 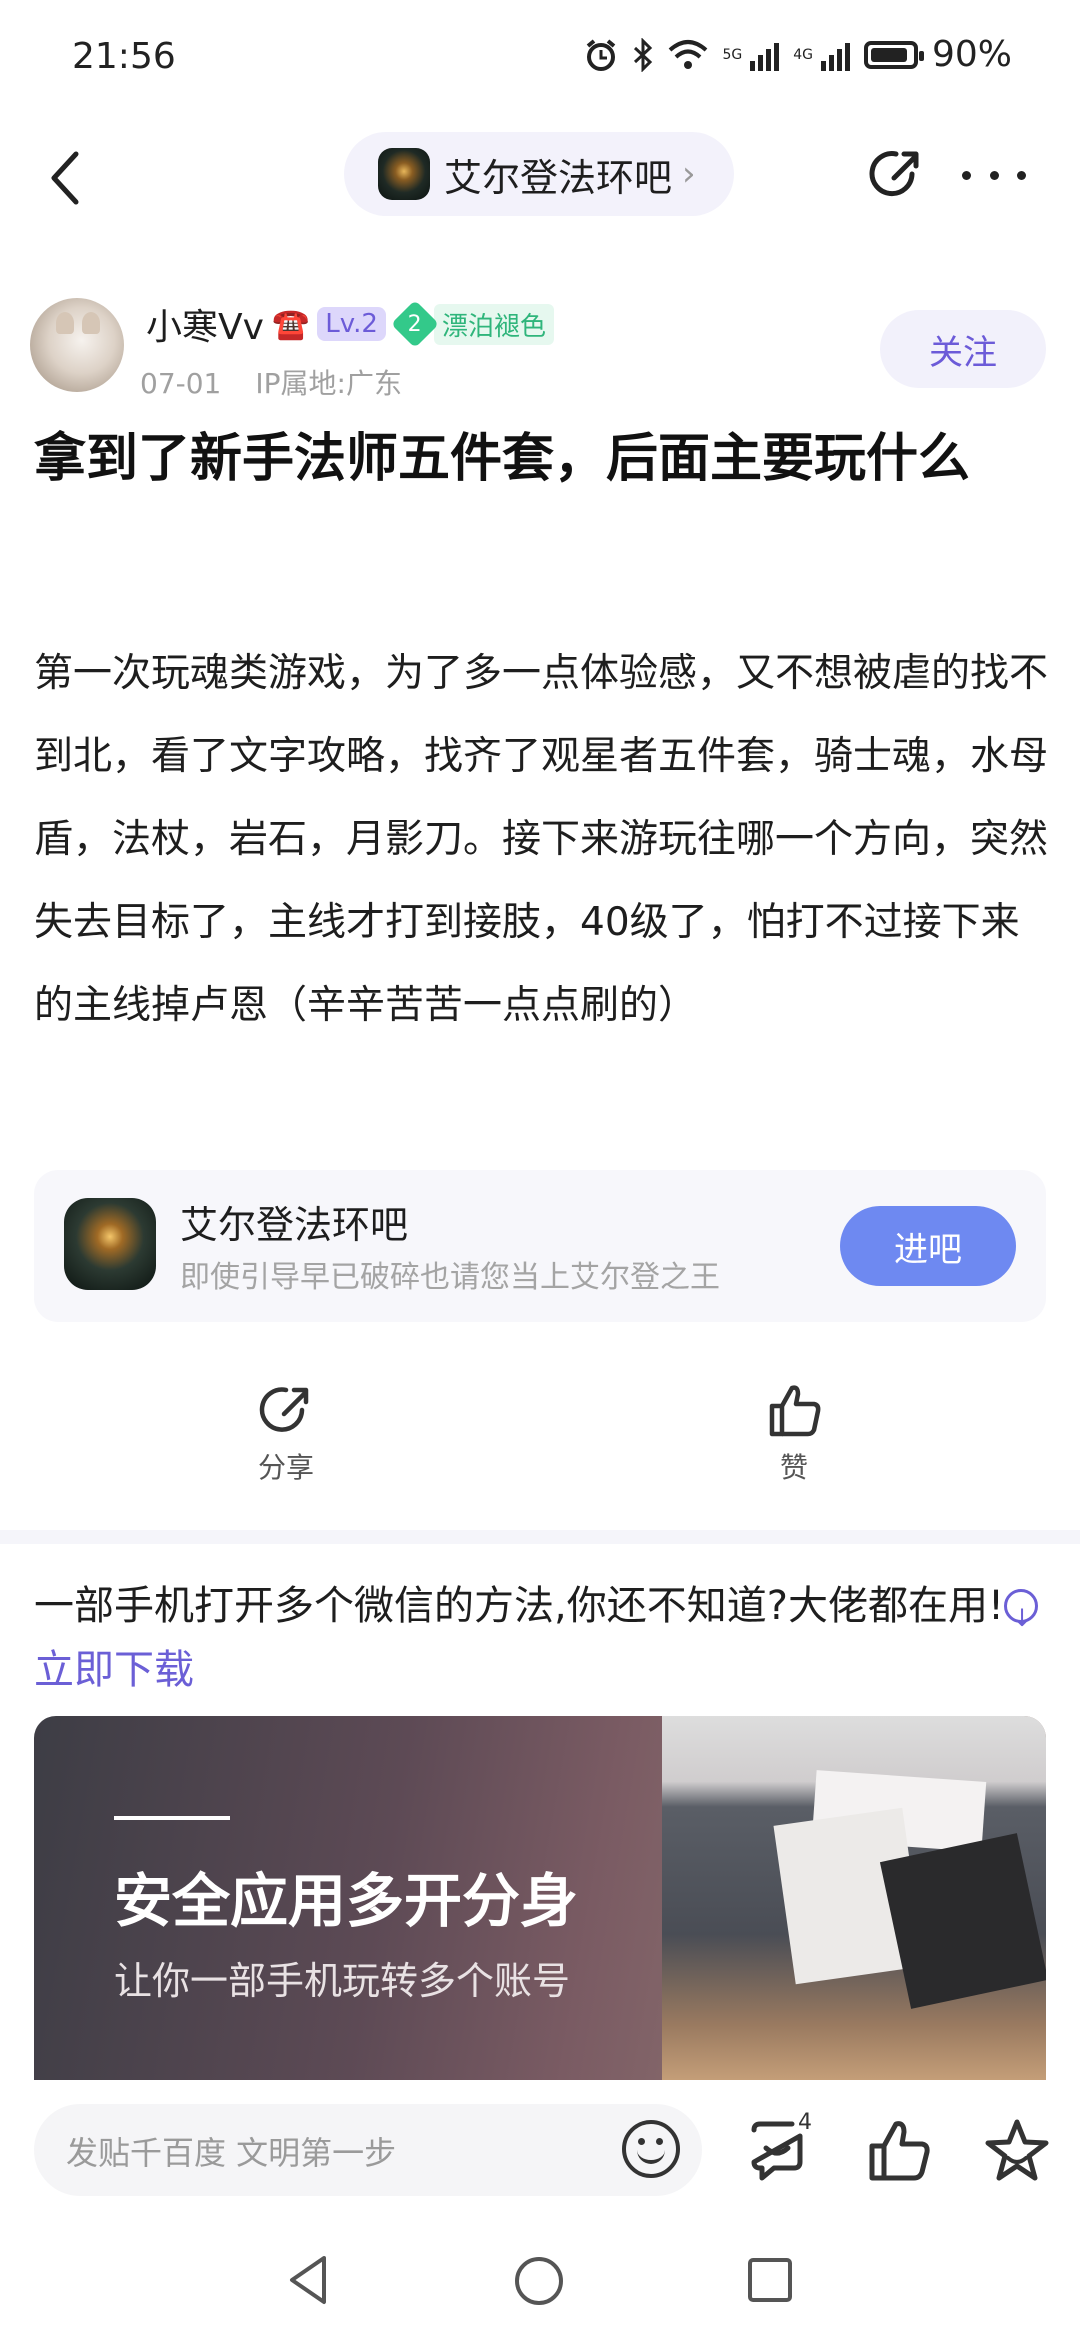 I want to click on post-title: 拿到了新手法师五件套，后面主要玩什么, so click(x=502, y=459).